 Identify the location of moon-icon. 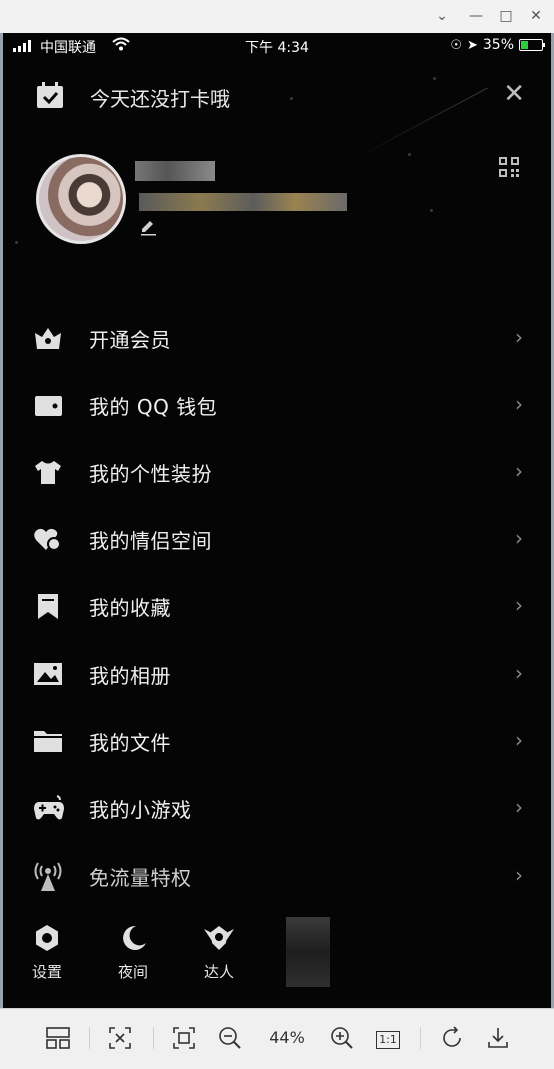
(133, 941).